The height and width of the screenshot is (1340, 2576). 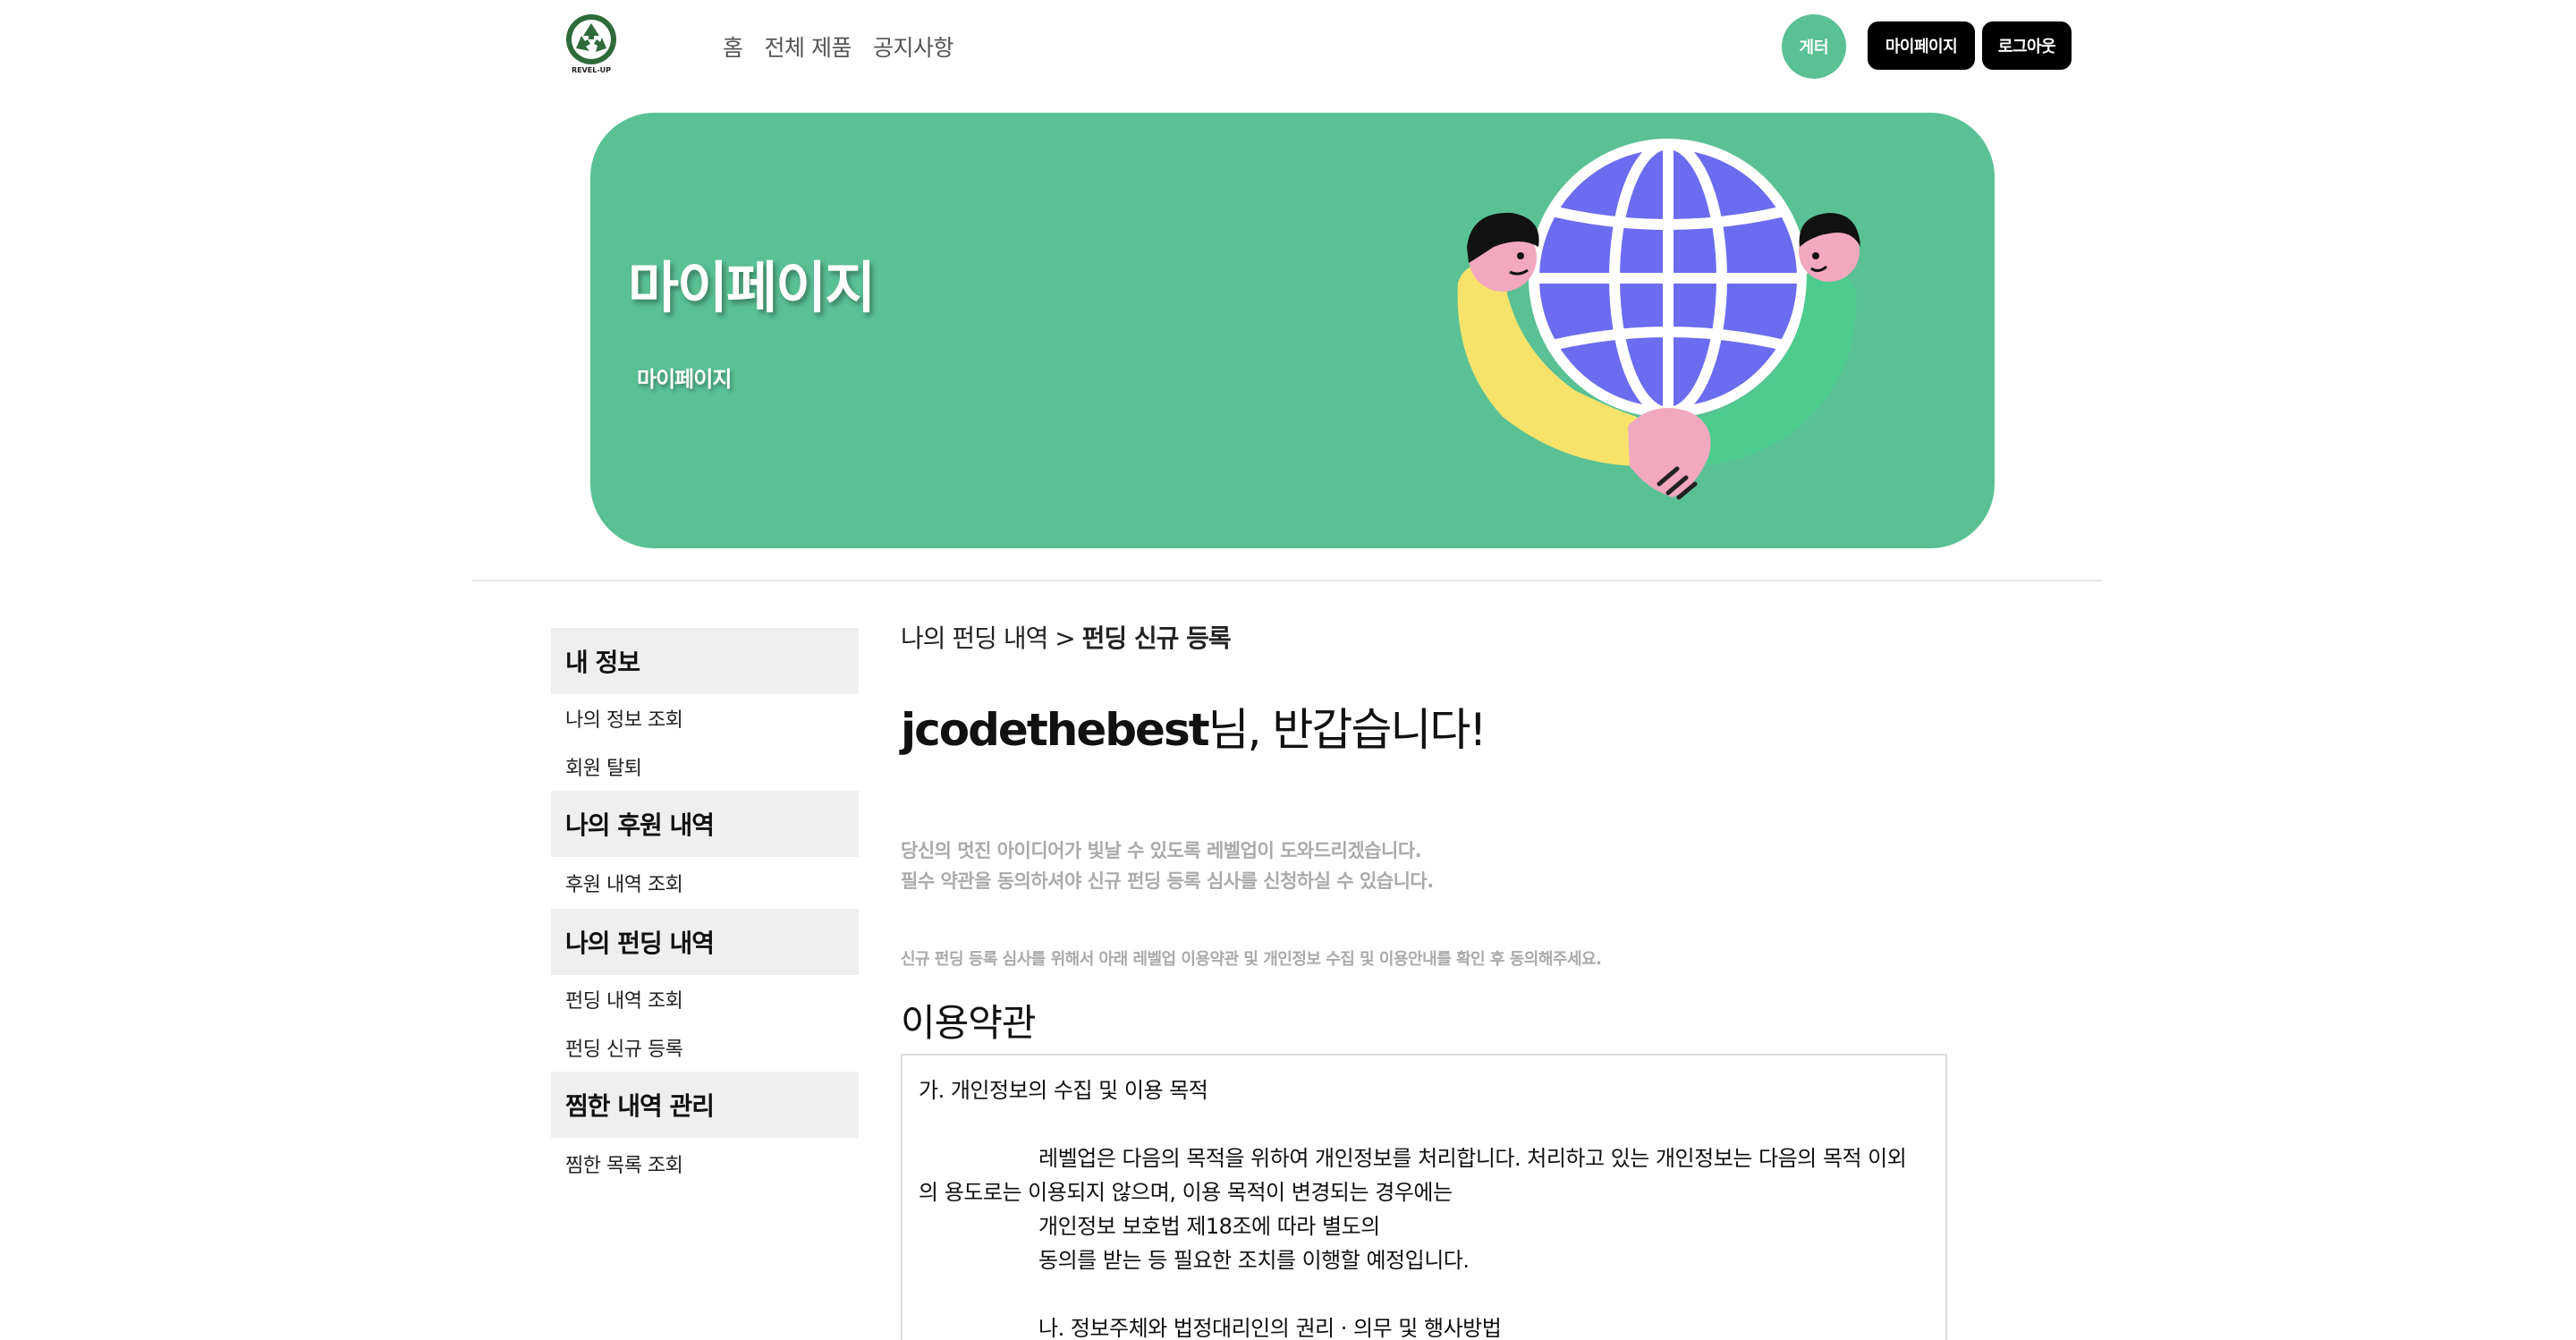 What do you see at coordinates (1167, 881) in the screenshot?
I see `intro-line-2: 필수 약관을 동의하셔야 신규 펀딩 등록 심사를 신청하실 수 있습니다.` at bounding box center [1167, 881].